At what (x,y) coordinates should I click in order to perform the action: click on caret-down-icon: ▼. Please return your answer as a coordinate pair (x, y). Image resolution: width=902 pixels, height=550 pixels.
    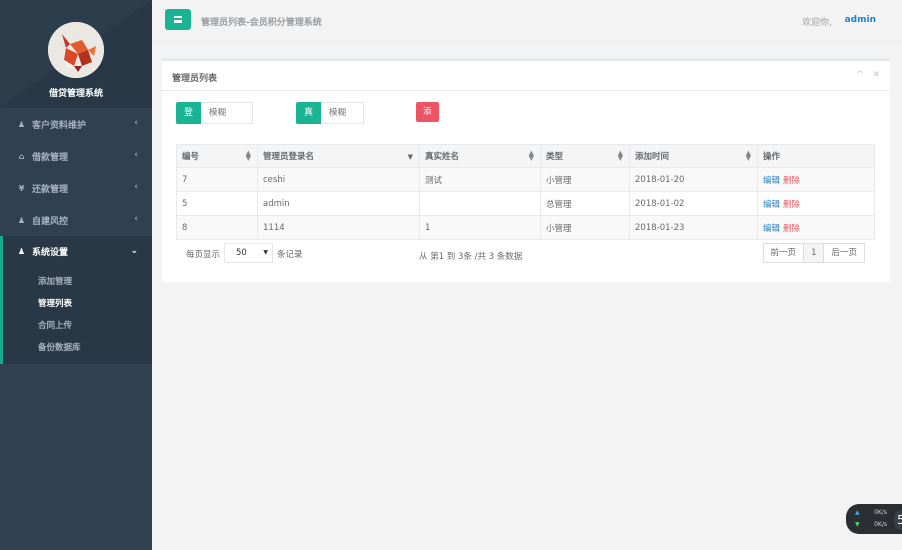
    Looking at the image, I should click on (265, 252).